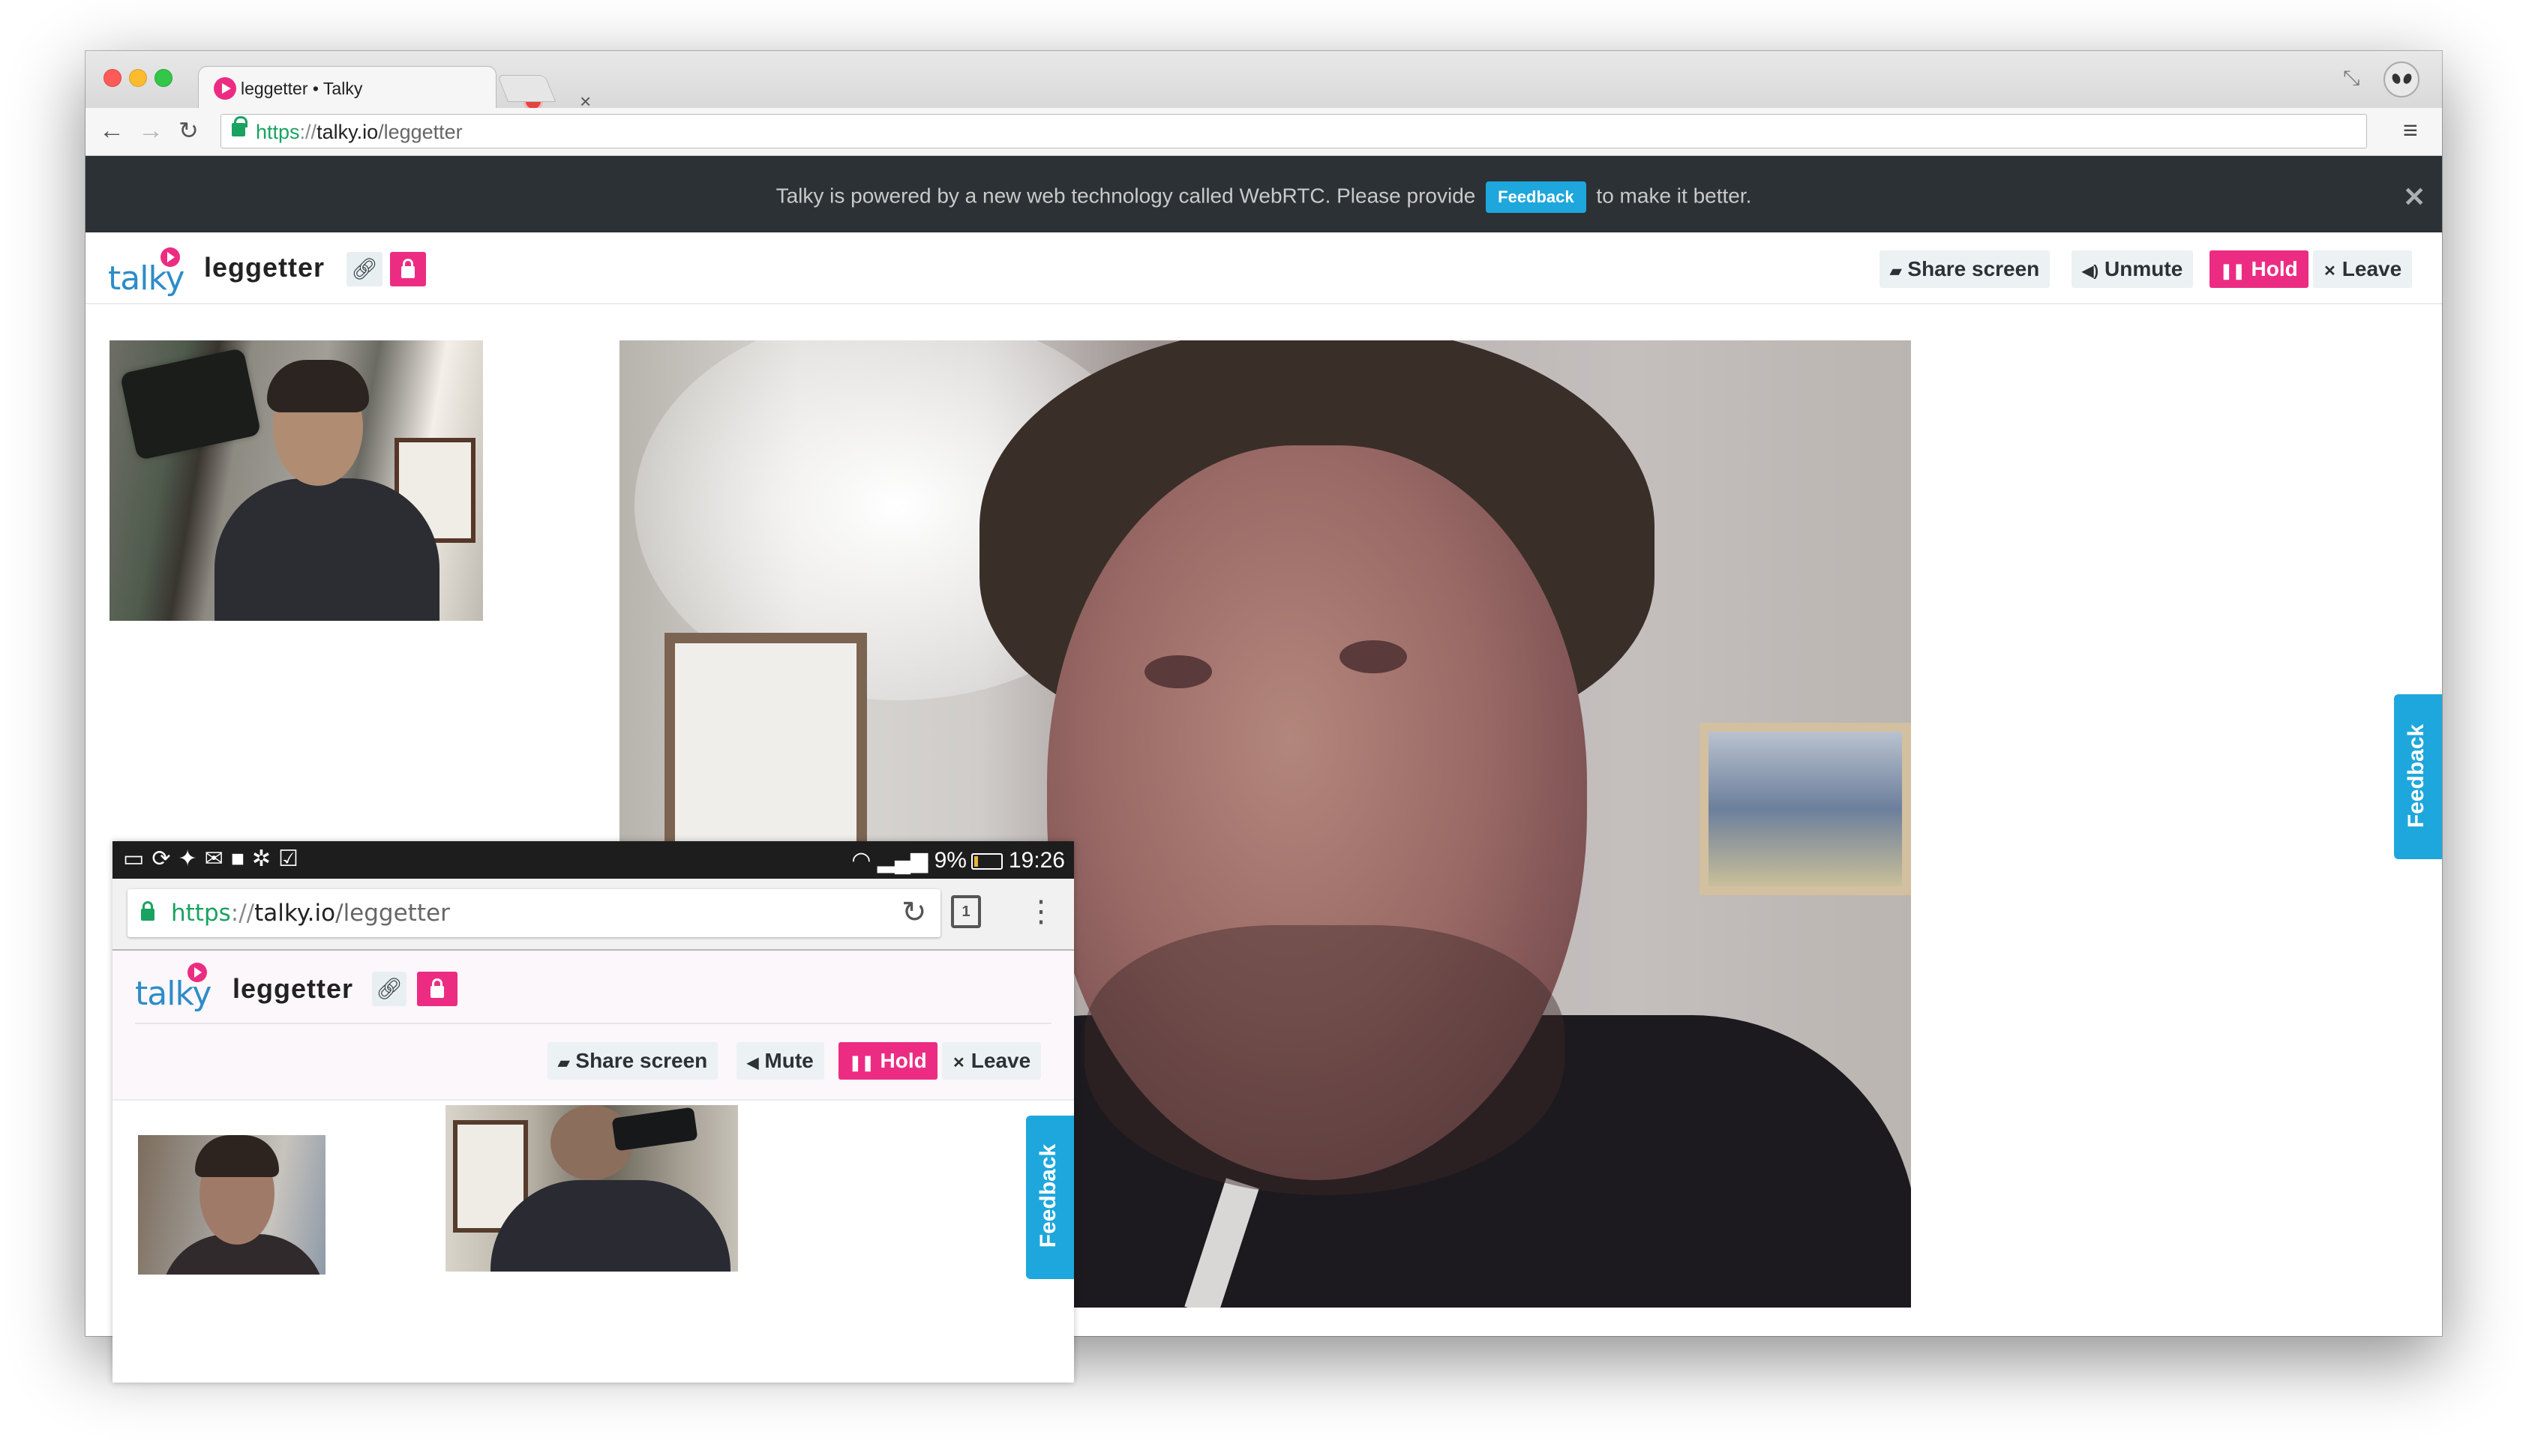  What do you see at coordinates (1036, 860) in the screenshot?
I see `clock: 19:26` at bounding box center [1036, 860].